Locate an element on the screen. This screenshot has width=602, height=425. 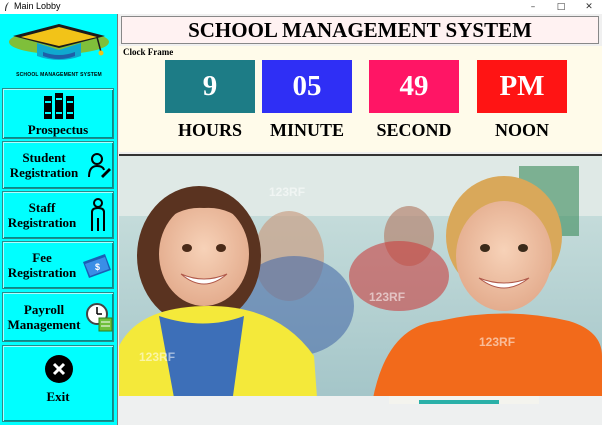
student-label-line1: Student is located at coordinates (44, 157).